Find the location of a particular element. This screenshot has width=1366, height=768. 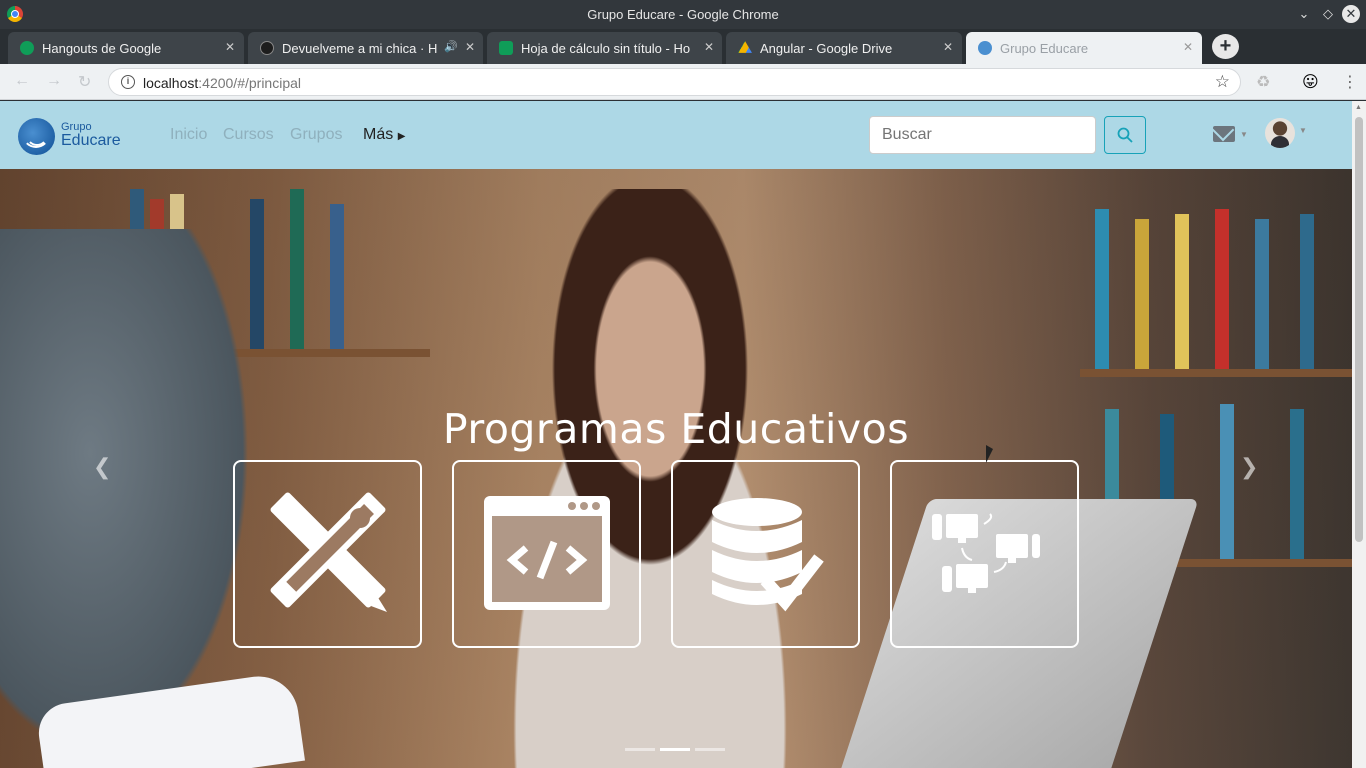

carousel-prev-icon: ❮ is located at coordinates (102, 467).